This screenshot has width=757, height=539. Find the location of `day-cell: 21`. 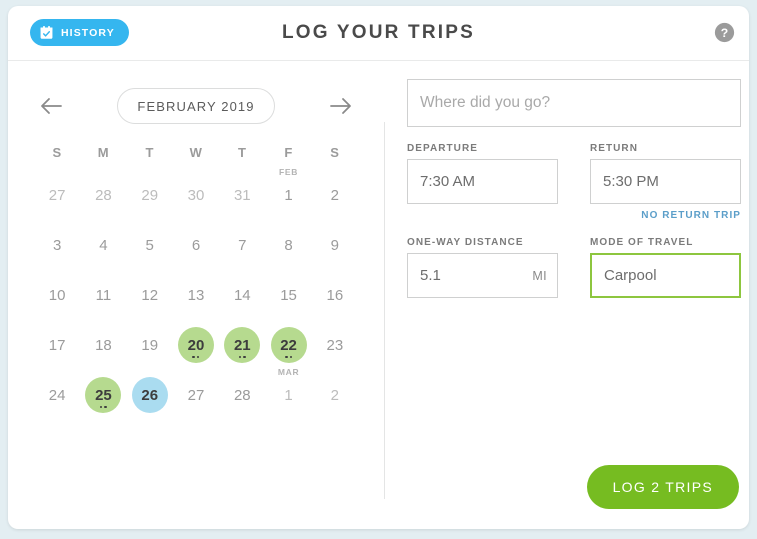

day-cell: 21 is located at coordinates (242, 345).